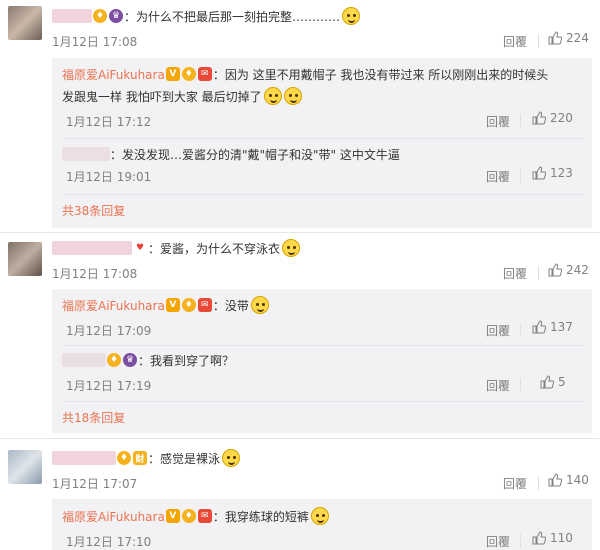 This screenshot has height=550, width=600. Describe the element at coordinates (255, 154) in the screenshot. I see `reply-text: ：发没发现…爱酱分的清"戴"帽子和没"带" 这中文牛逼` at that location.